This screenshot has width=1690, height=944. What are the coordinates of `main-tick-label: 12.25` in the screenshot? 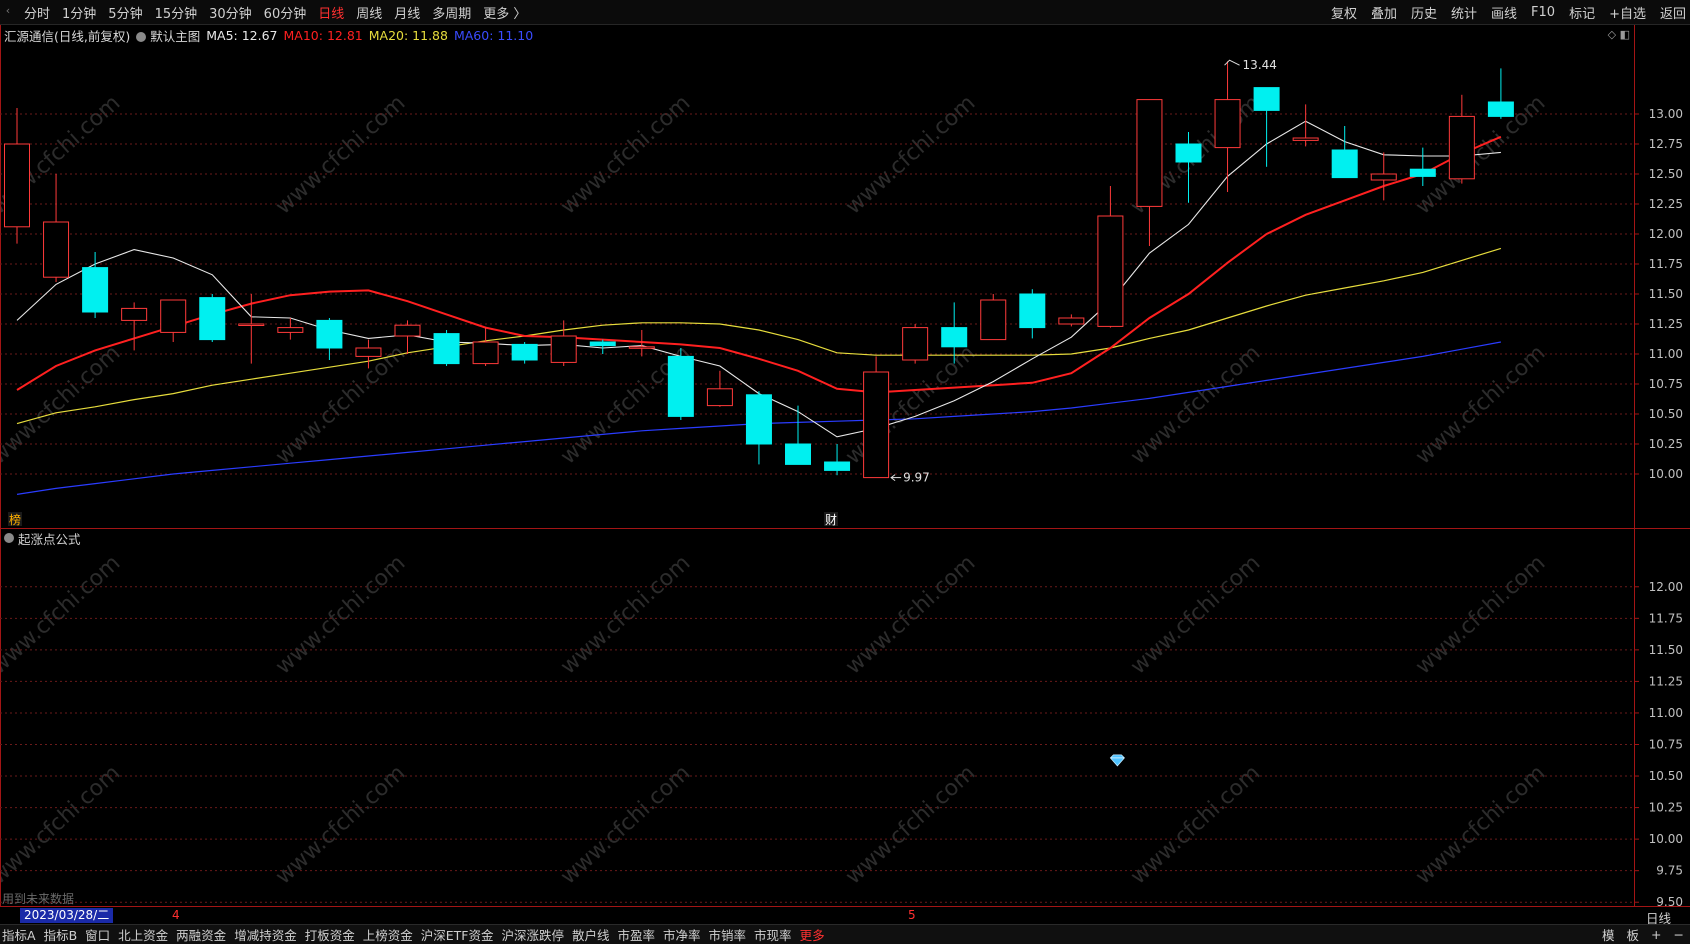 It's located at (1666, 204).